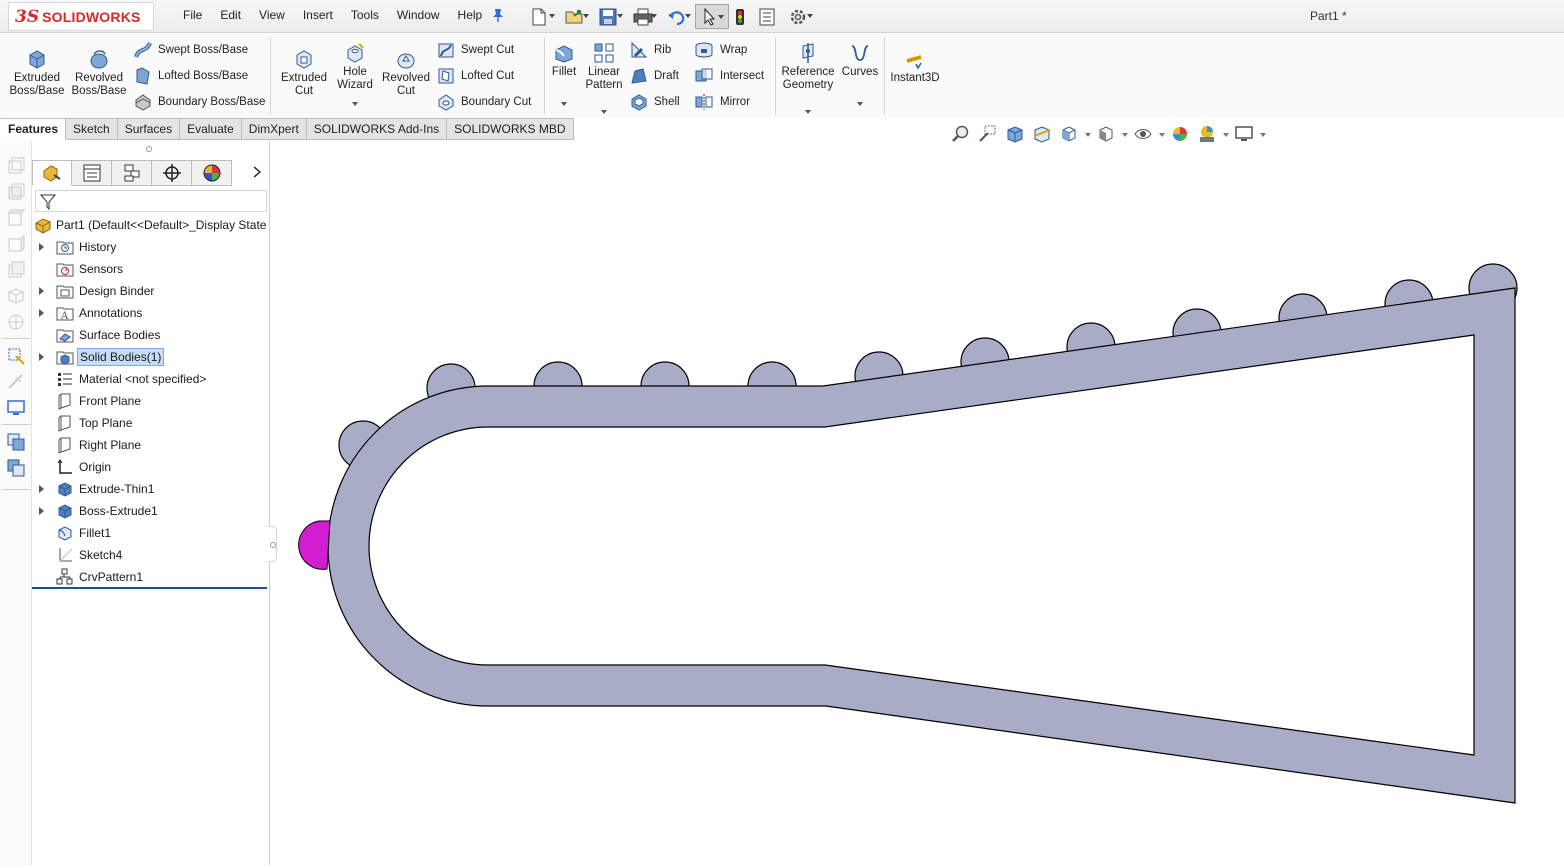 The image size is (1564, 868). Describe the element at coordinates (151, 313) in the screenshot. I see `tree-item-annotations: A Annotations` at that location.